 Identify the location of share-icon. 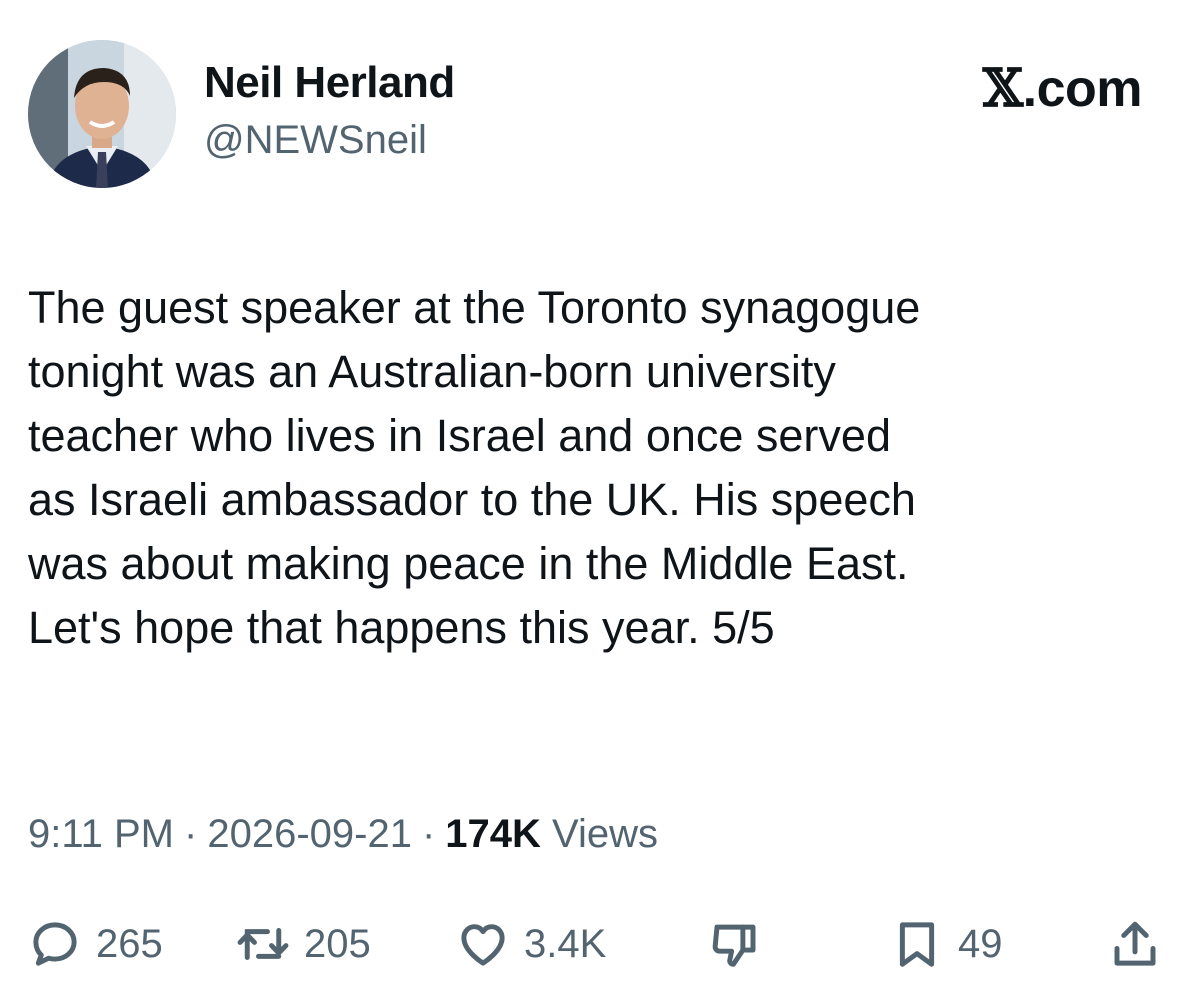
(1135, 943).